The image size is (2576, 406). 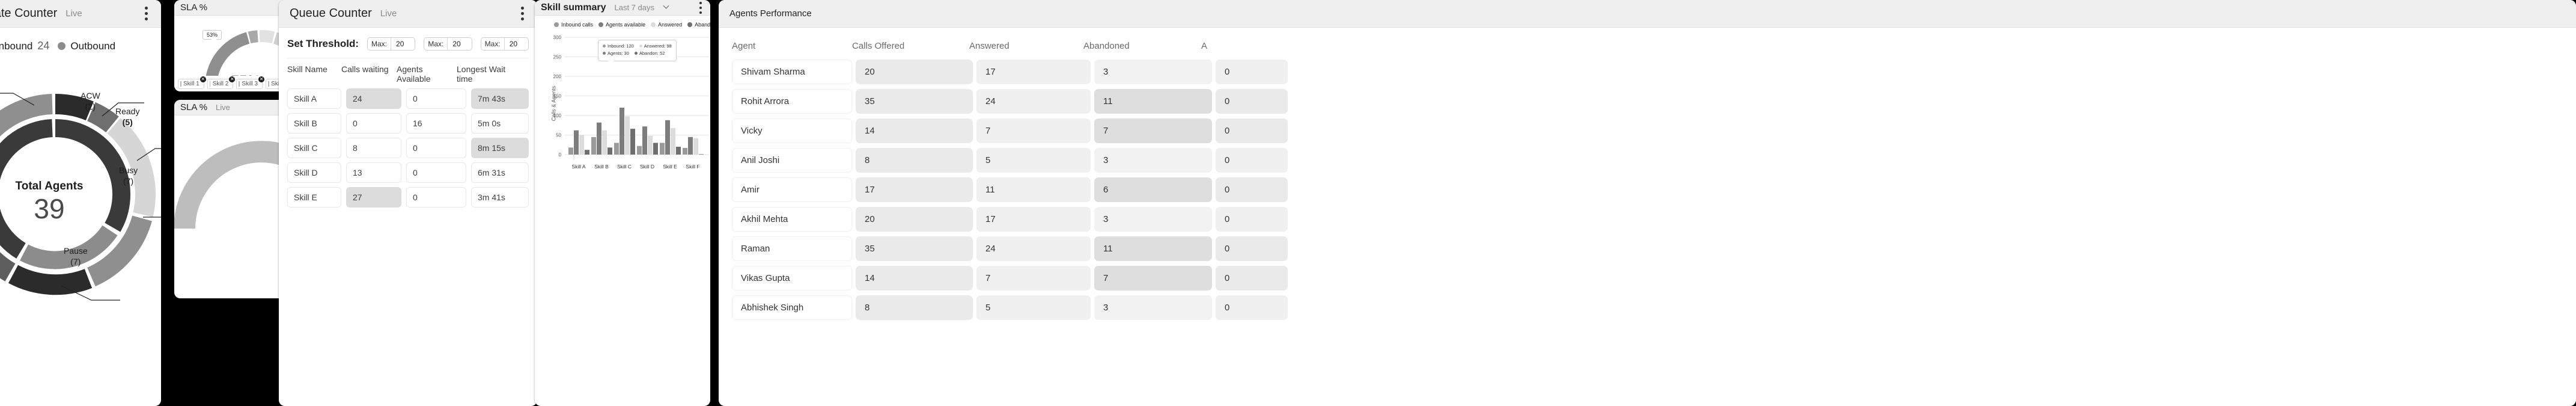 What do you see at coordinates (192, 82) in the screenshot?
I see `skill-chip-1: Skill 1 ✕` at bounding box center [192, 82].